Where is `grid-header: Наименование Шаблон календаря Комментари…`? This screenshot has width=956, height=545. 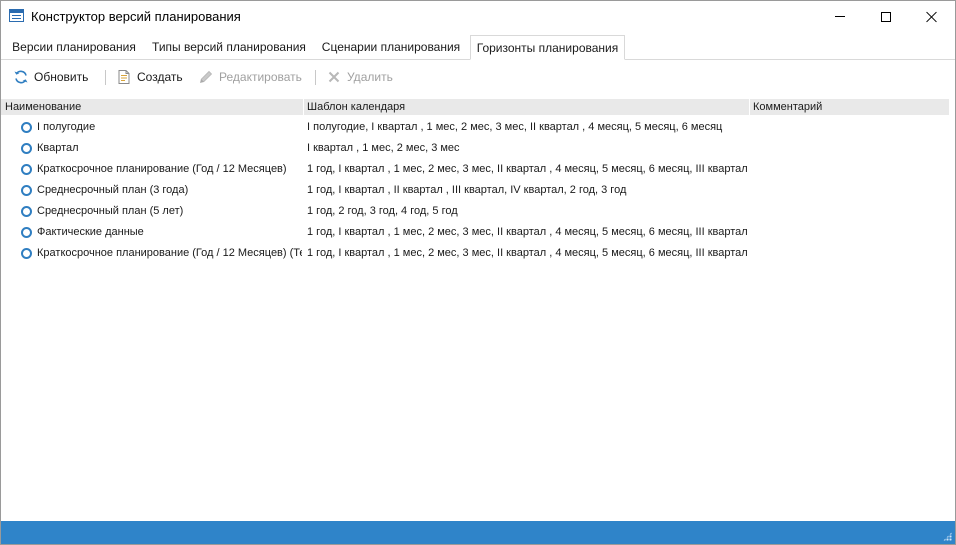
grid-header: Наименование Шаблон календаря Комментари… is located at coordinates (475, 107).